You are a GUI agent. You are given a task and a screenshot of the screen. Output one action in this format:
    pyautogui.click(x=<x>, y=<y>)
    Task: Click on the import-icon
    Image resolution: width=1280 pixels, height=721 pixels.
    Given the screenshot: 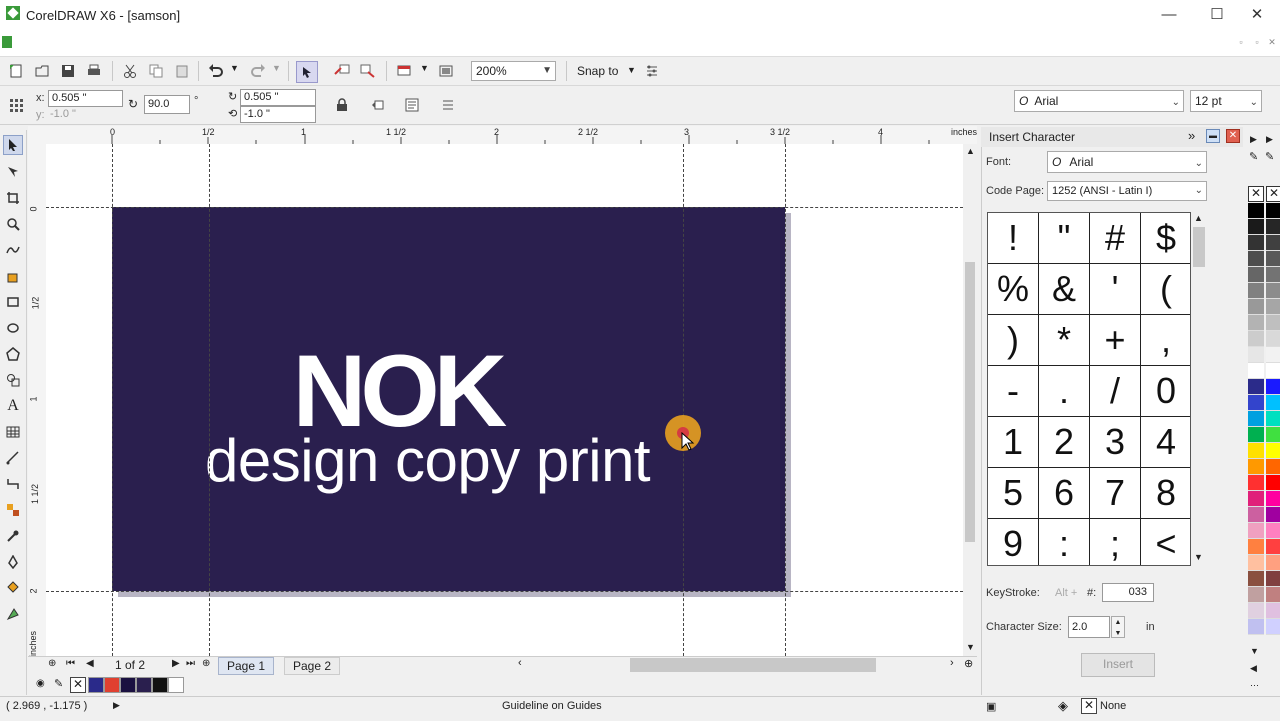 What is the action you would take?
    pyautogui.click(x=342, y=71)
    